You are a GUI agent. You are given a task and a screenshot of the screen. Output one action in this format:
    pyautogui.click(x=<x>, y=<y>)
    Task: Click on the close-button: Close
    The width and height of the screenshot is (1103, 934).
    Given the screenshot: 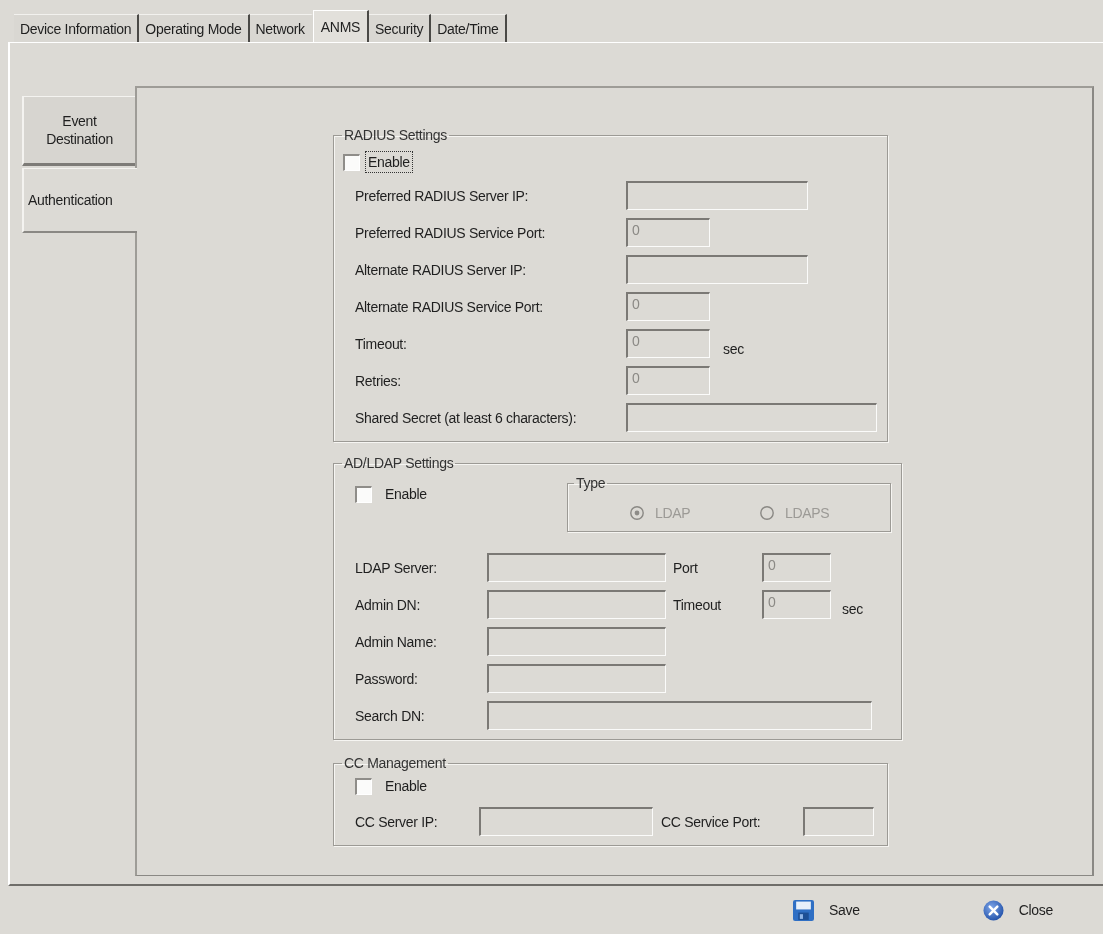 What is the action you would take?
    pyautogui.click(x=1017, y=910)
    